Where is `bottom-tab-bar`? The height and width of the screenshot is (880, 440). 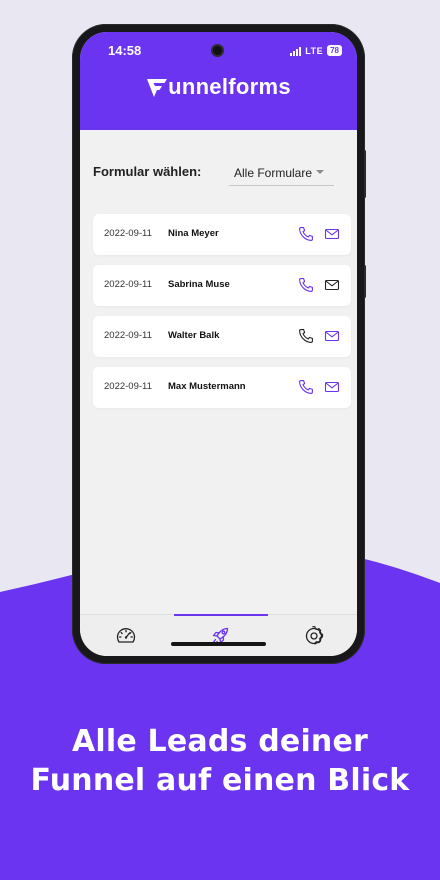 bottom-tab-bar is located at coordinates (218, 635).